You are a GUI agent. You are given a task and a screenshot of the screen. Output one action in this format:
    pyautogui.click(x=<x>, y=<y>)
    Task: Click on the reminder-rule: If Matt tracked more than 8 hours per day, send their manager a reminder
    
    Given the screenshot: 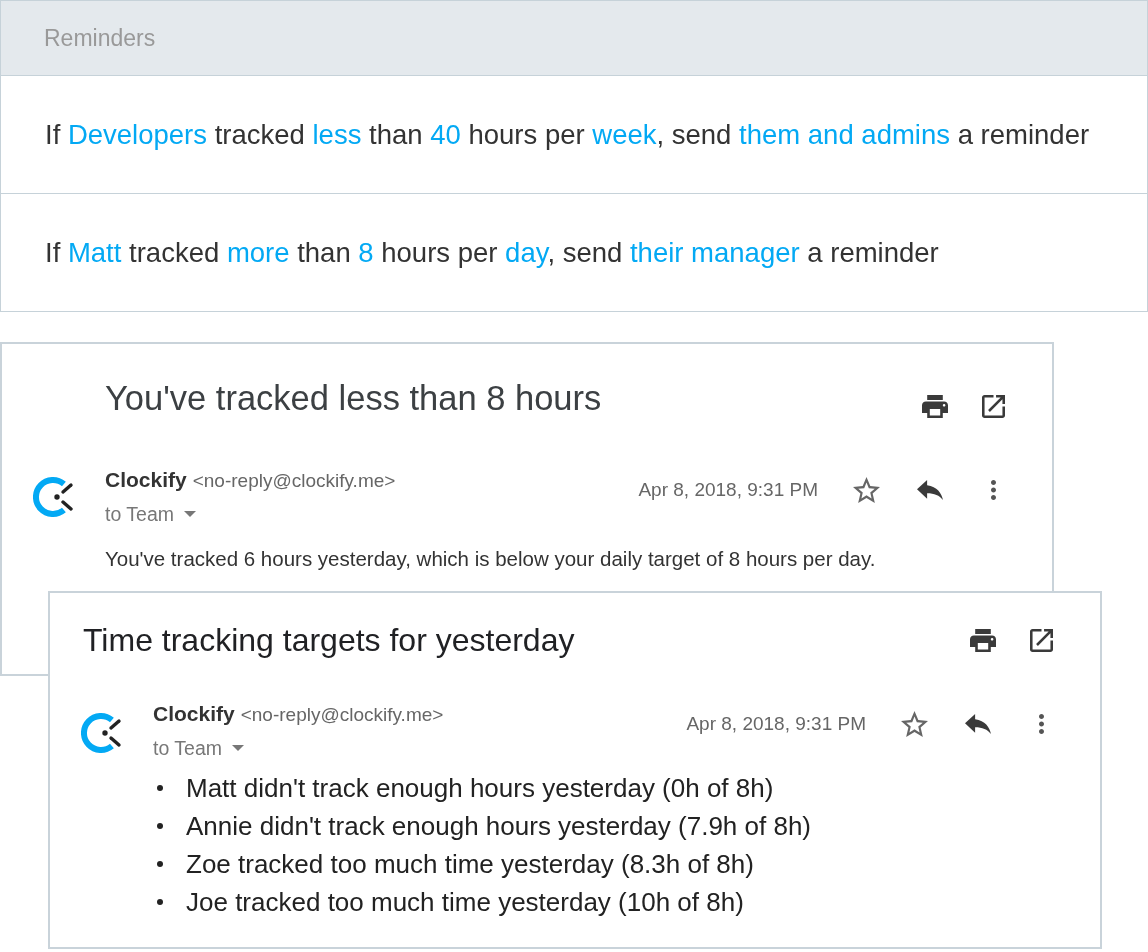 What is the action you would take?
    pyautogui.click(x=492, y=252)
    